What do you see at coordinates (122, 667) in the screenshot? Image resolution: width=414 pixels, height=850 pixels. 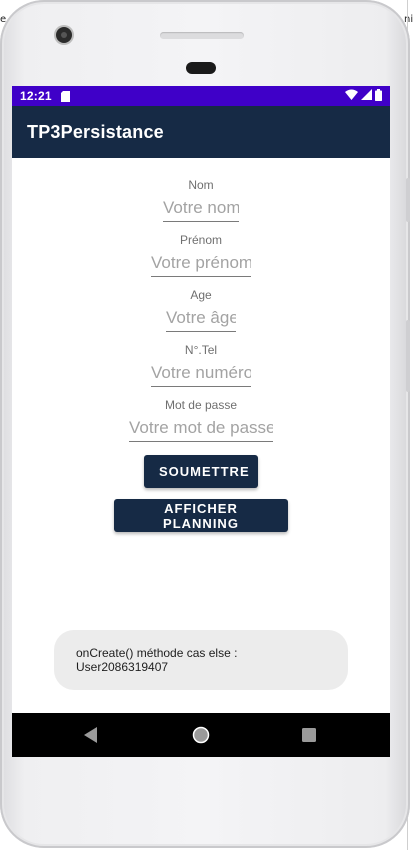 I see `toast-line-2: User2086319407` at bounding box center [122, 667].